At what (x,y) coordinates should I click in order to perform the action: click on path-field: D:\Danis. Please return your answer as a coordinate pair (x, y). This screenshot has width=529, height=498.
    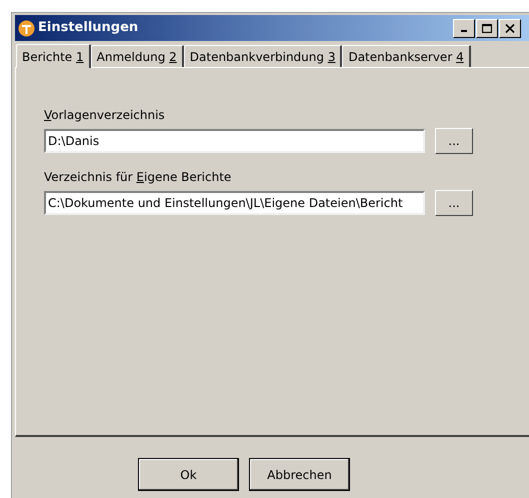
    Looking at the image, I should click on (234, 141).